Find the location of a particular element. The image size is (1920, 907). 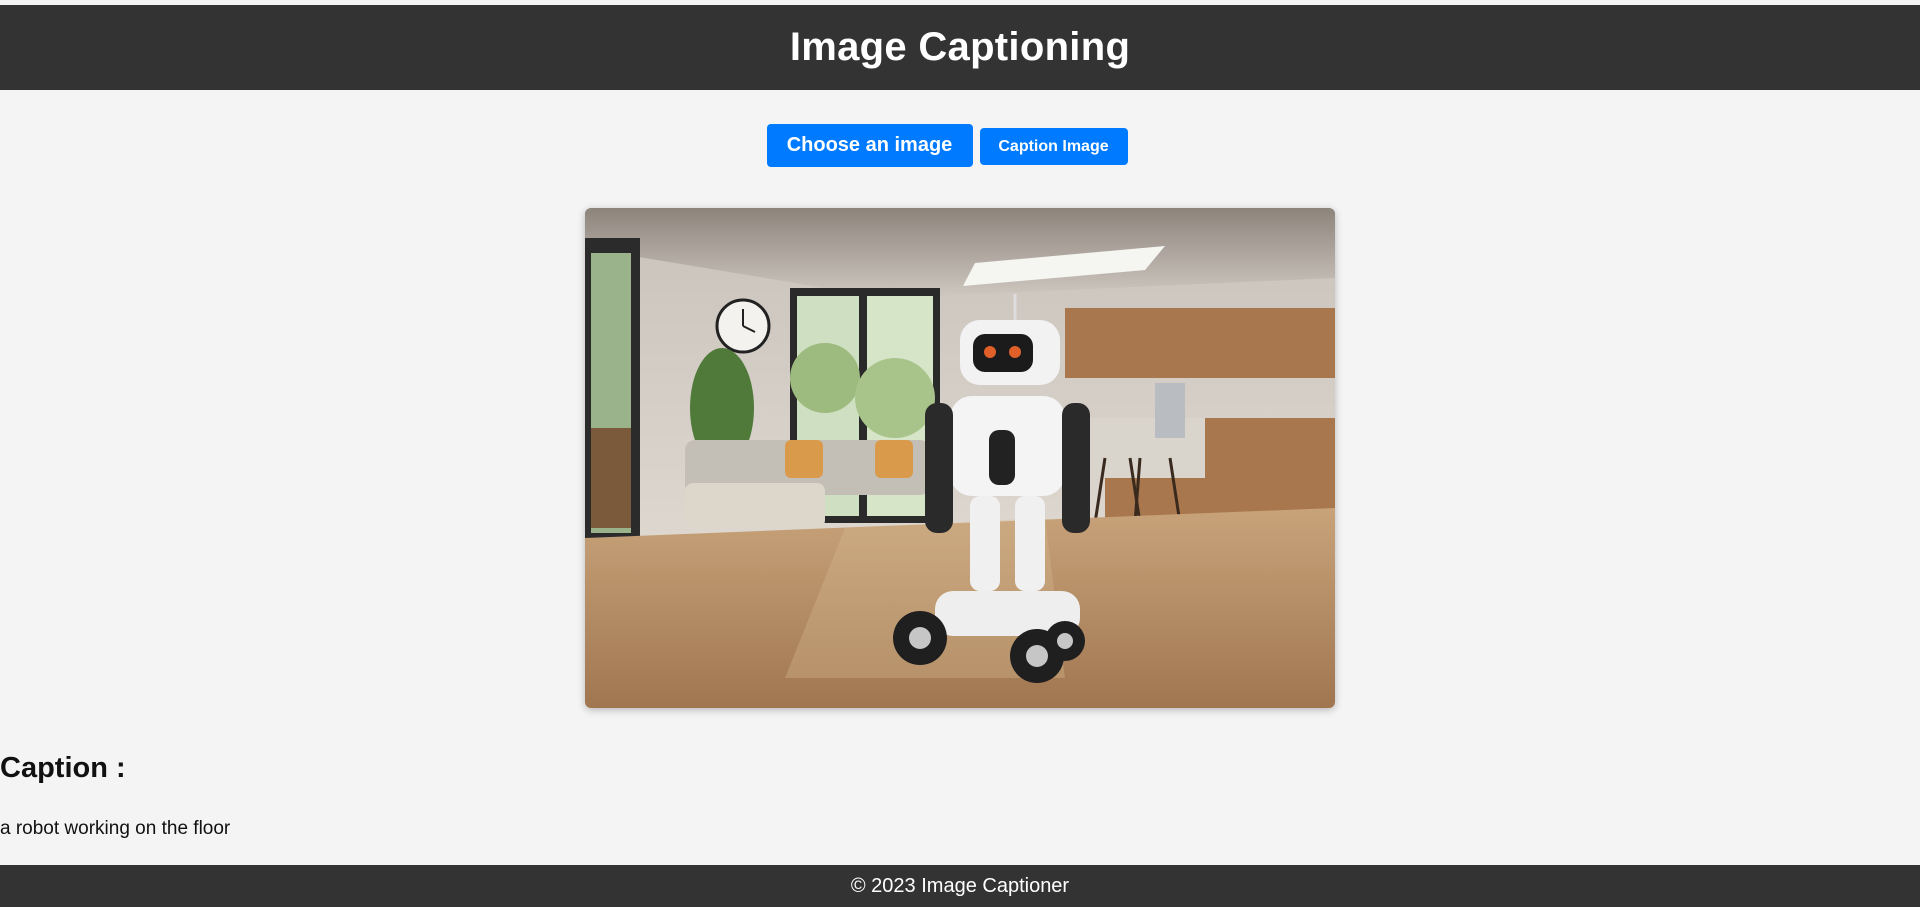

footer-copyright: © 2023 Image Captioner is located at coordinates (960, 885).